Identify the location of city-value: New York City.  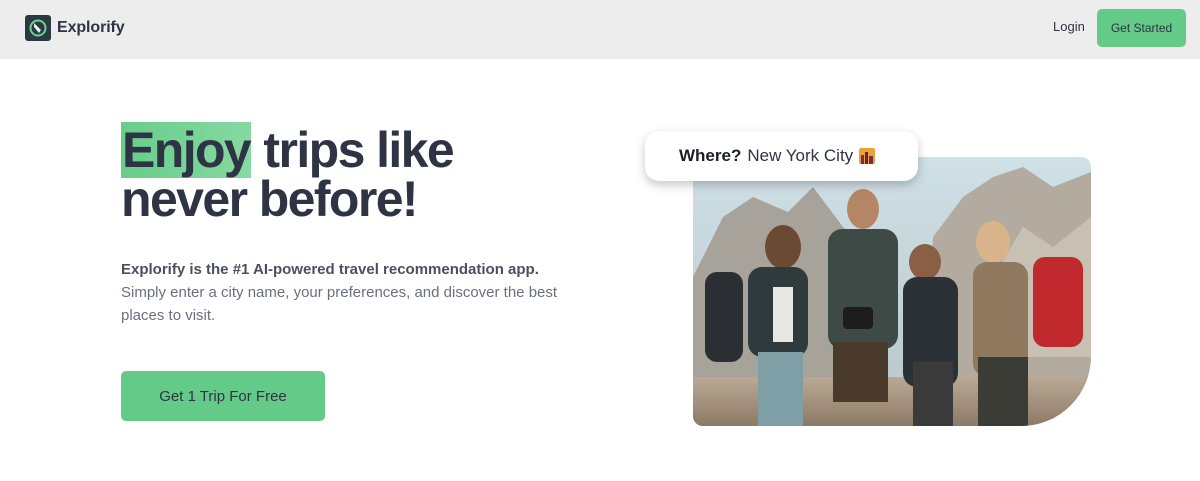
(800, 155).